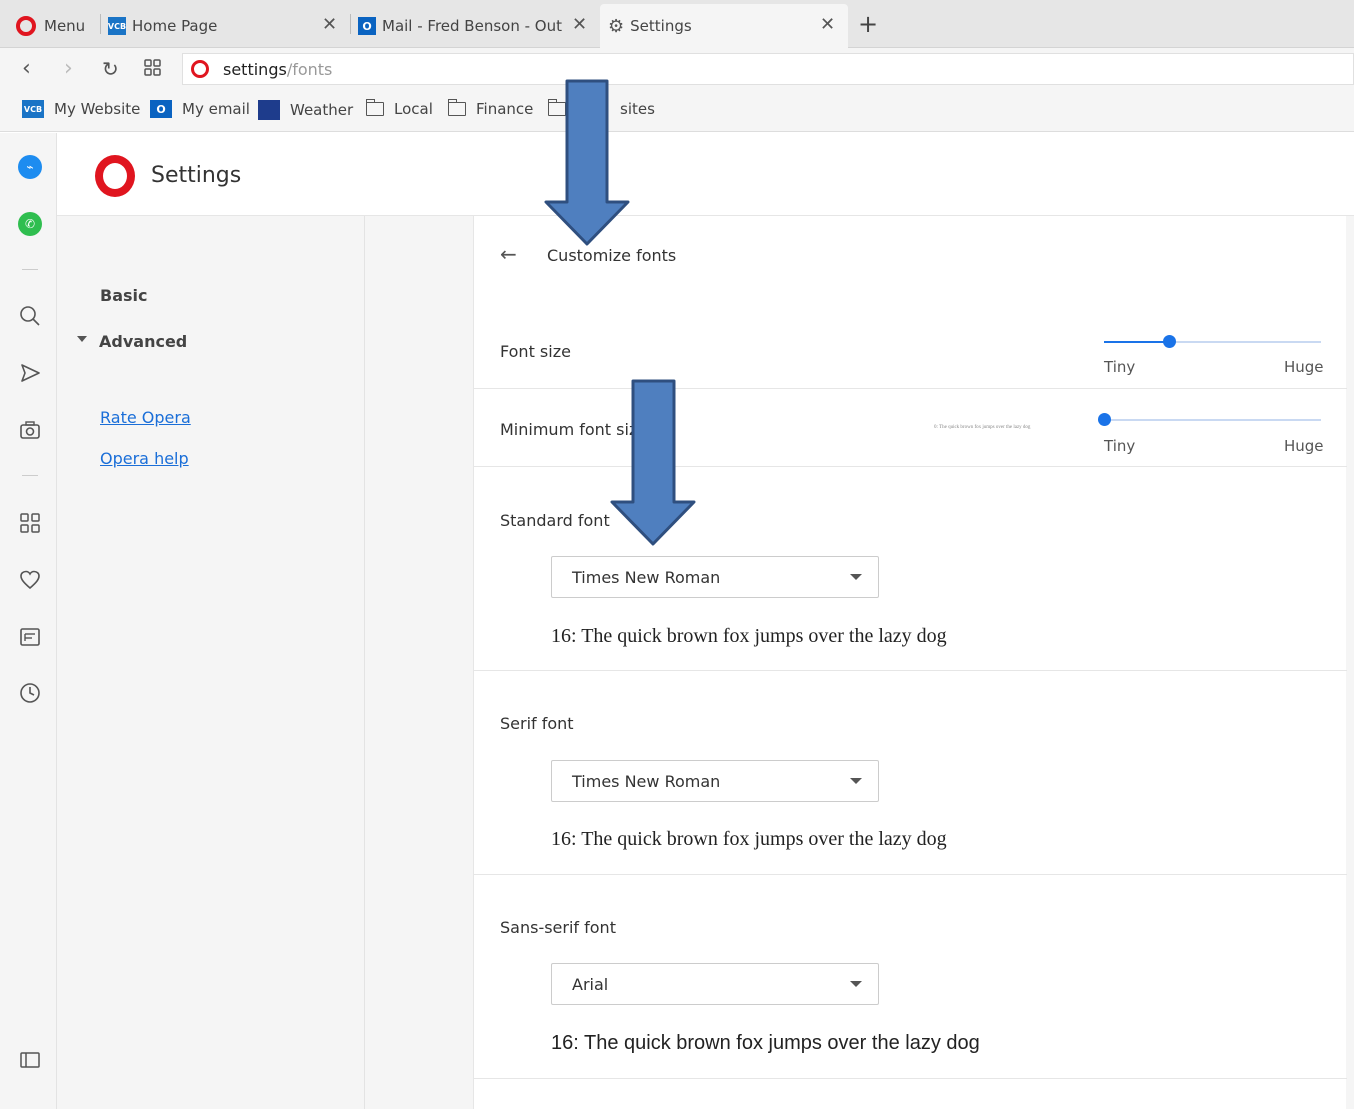 The height and width of the screenshot is (1109, 1354). I want to click on weather-icon, so click(269, 110).